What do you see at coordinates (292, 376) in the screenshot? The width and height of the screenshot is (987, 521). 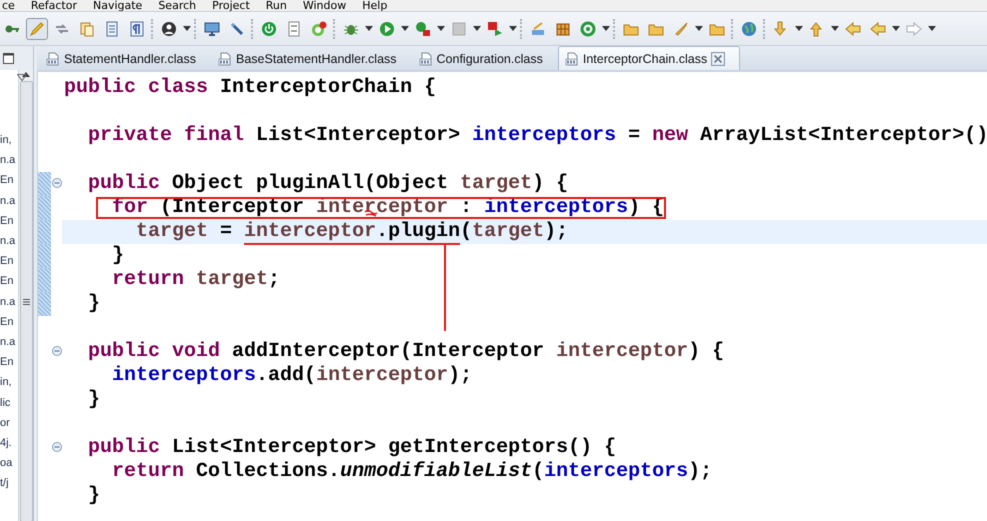 I see `code-line: interceptors.add(interceptor);` at bounding box center [292, 376].